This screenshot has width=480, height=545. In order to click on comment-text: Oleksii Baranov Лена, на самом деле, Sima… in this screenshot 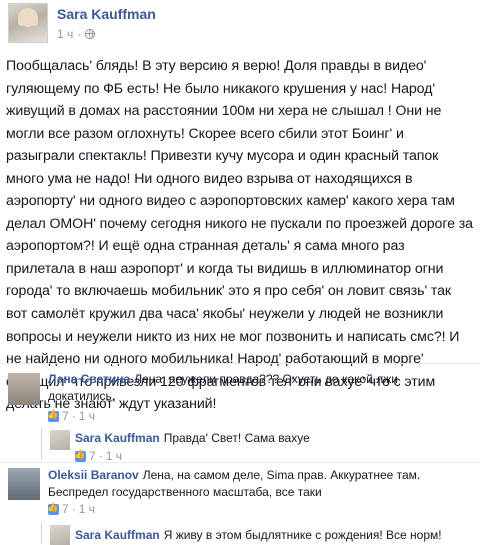, I will do `click(260, 483)`.